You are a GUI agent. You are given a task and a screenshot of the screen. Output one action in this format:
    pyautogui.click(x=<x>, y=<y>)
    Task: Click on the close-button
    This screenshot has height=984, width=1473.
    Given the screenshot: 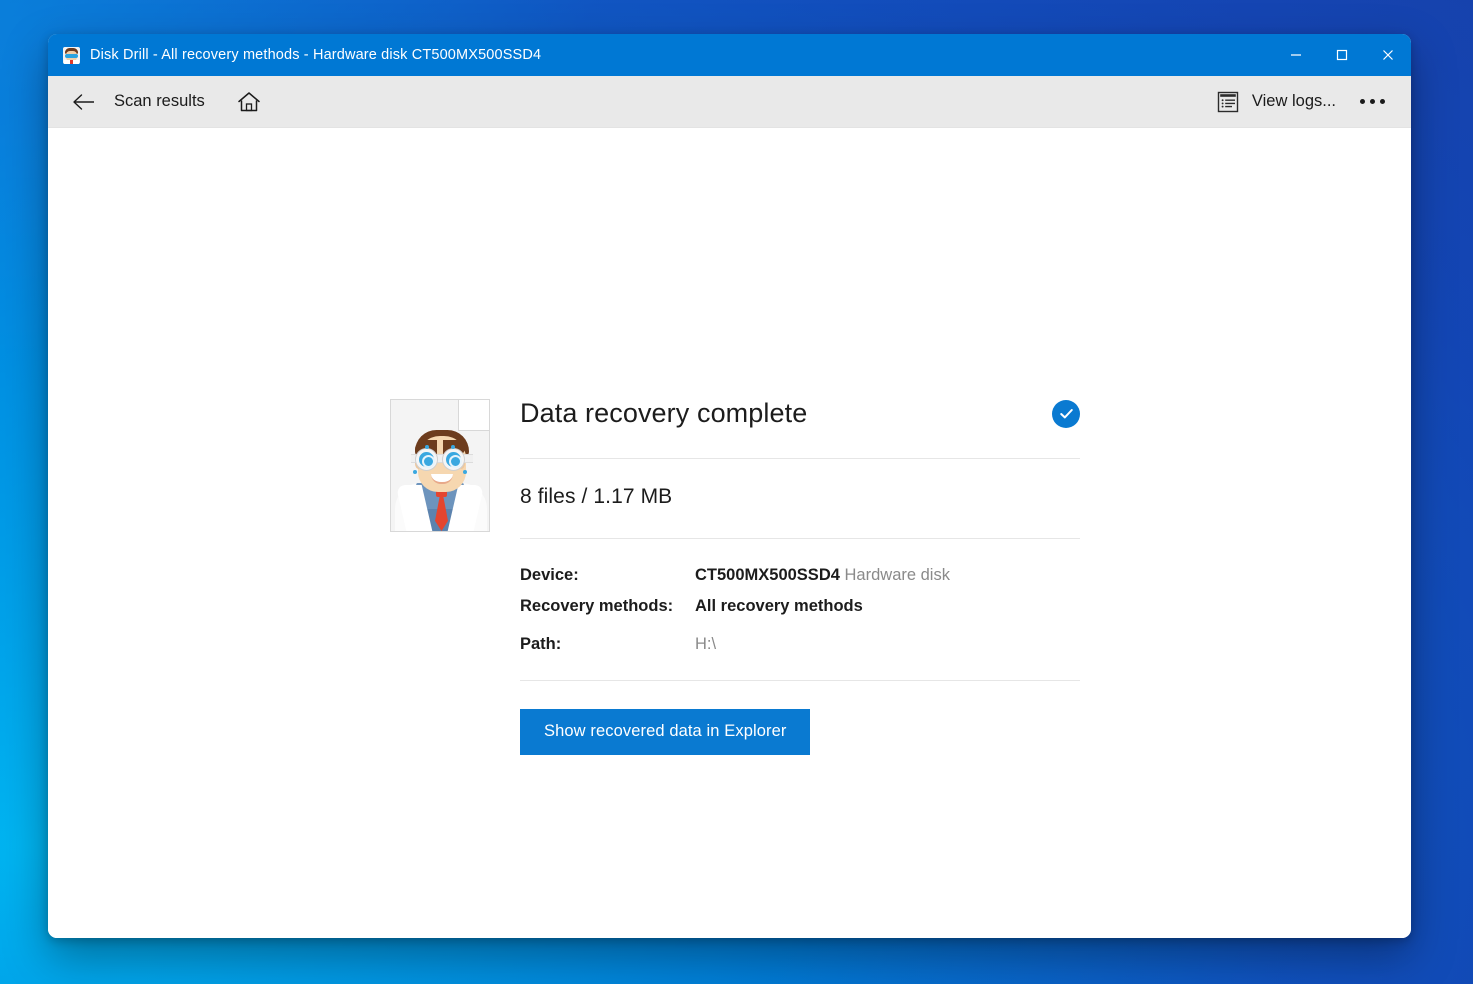 What is the action you would take?
    pyautogui.click(x=1388, y=55)
    